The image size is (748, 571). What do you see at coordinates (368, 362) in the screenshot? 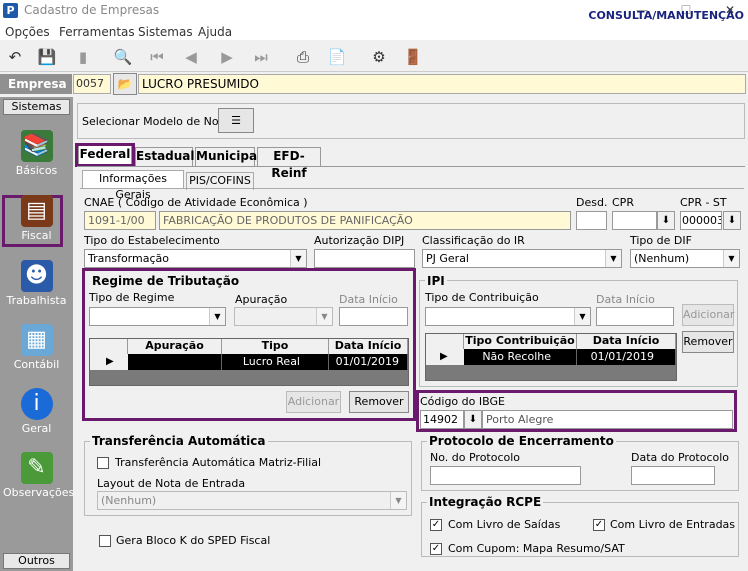
I see `regime-row-data-inicio: 01/01/2019` at bounding box center [368, 362].